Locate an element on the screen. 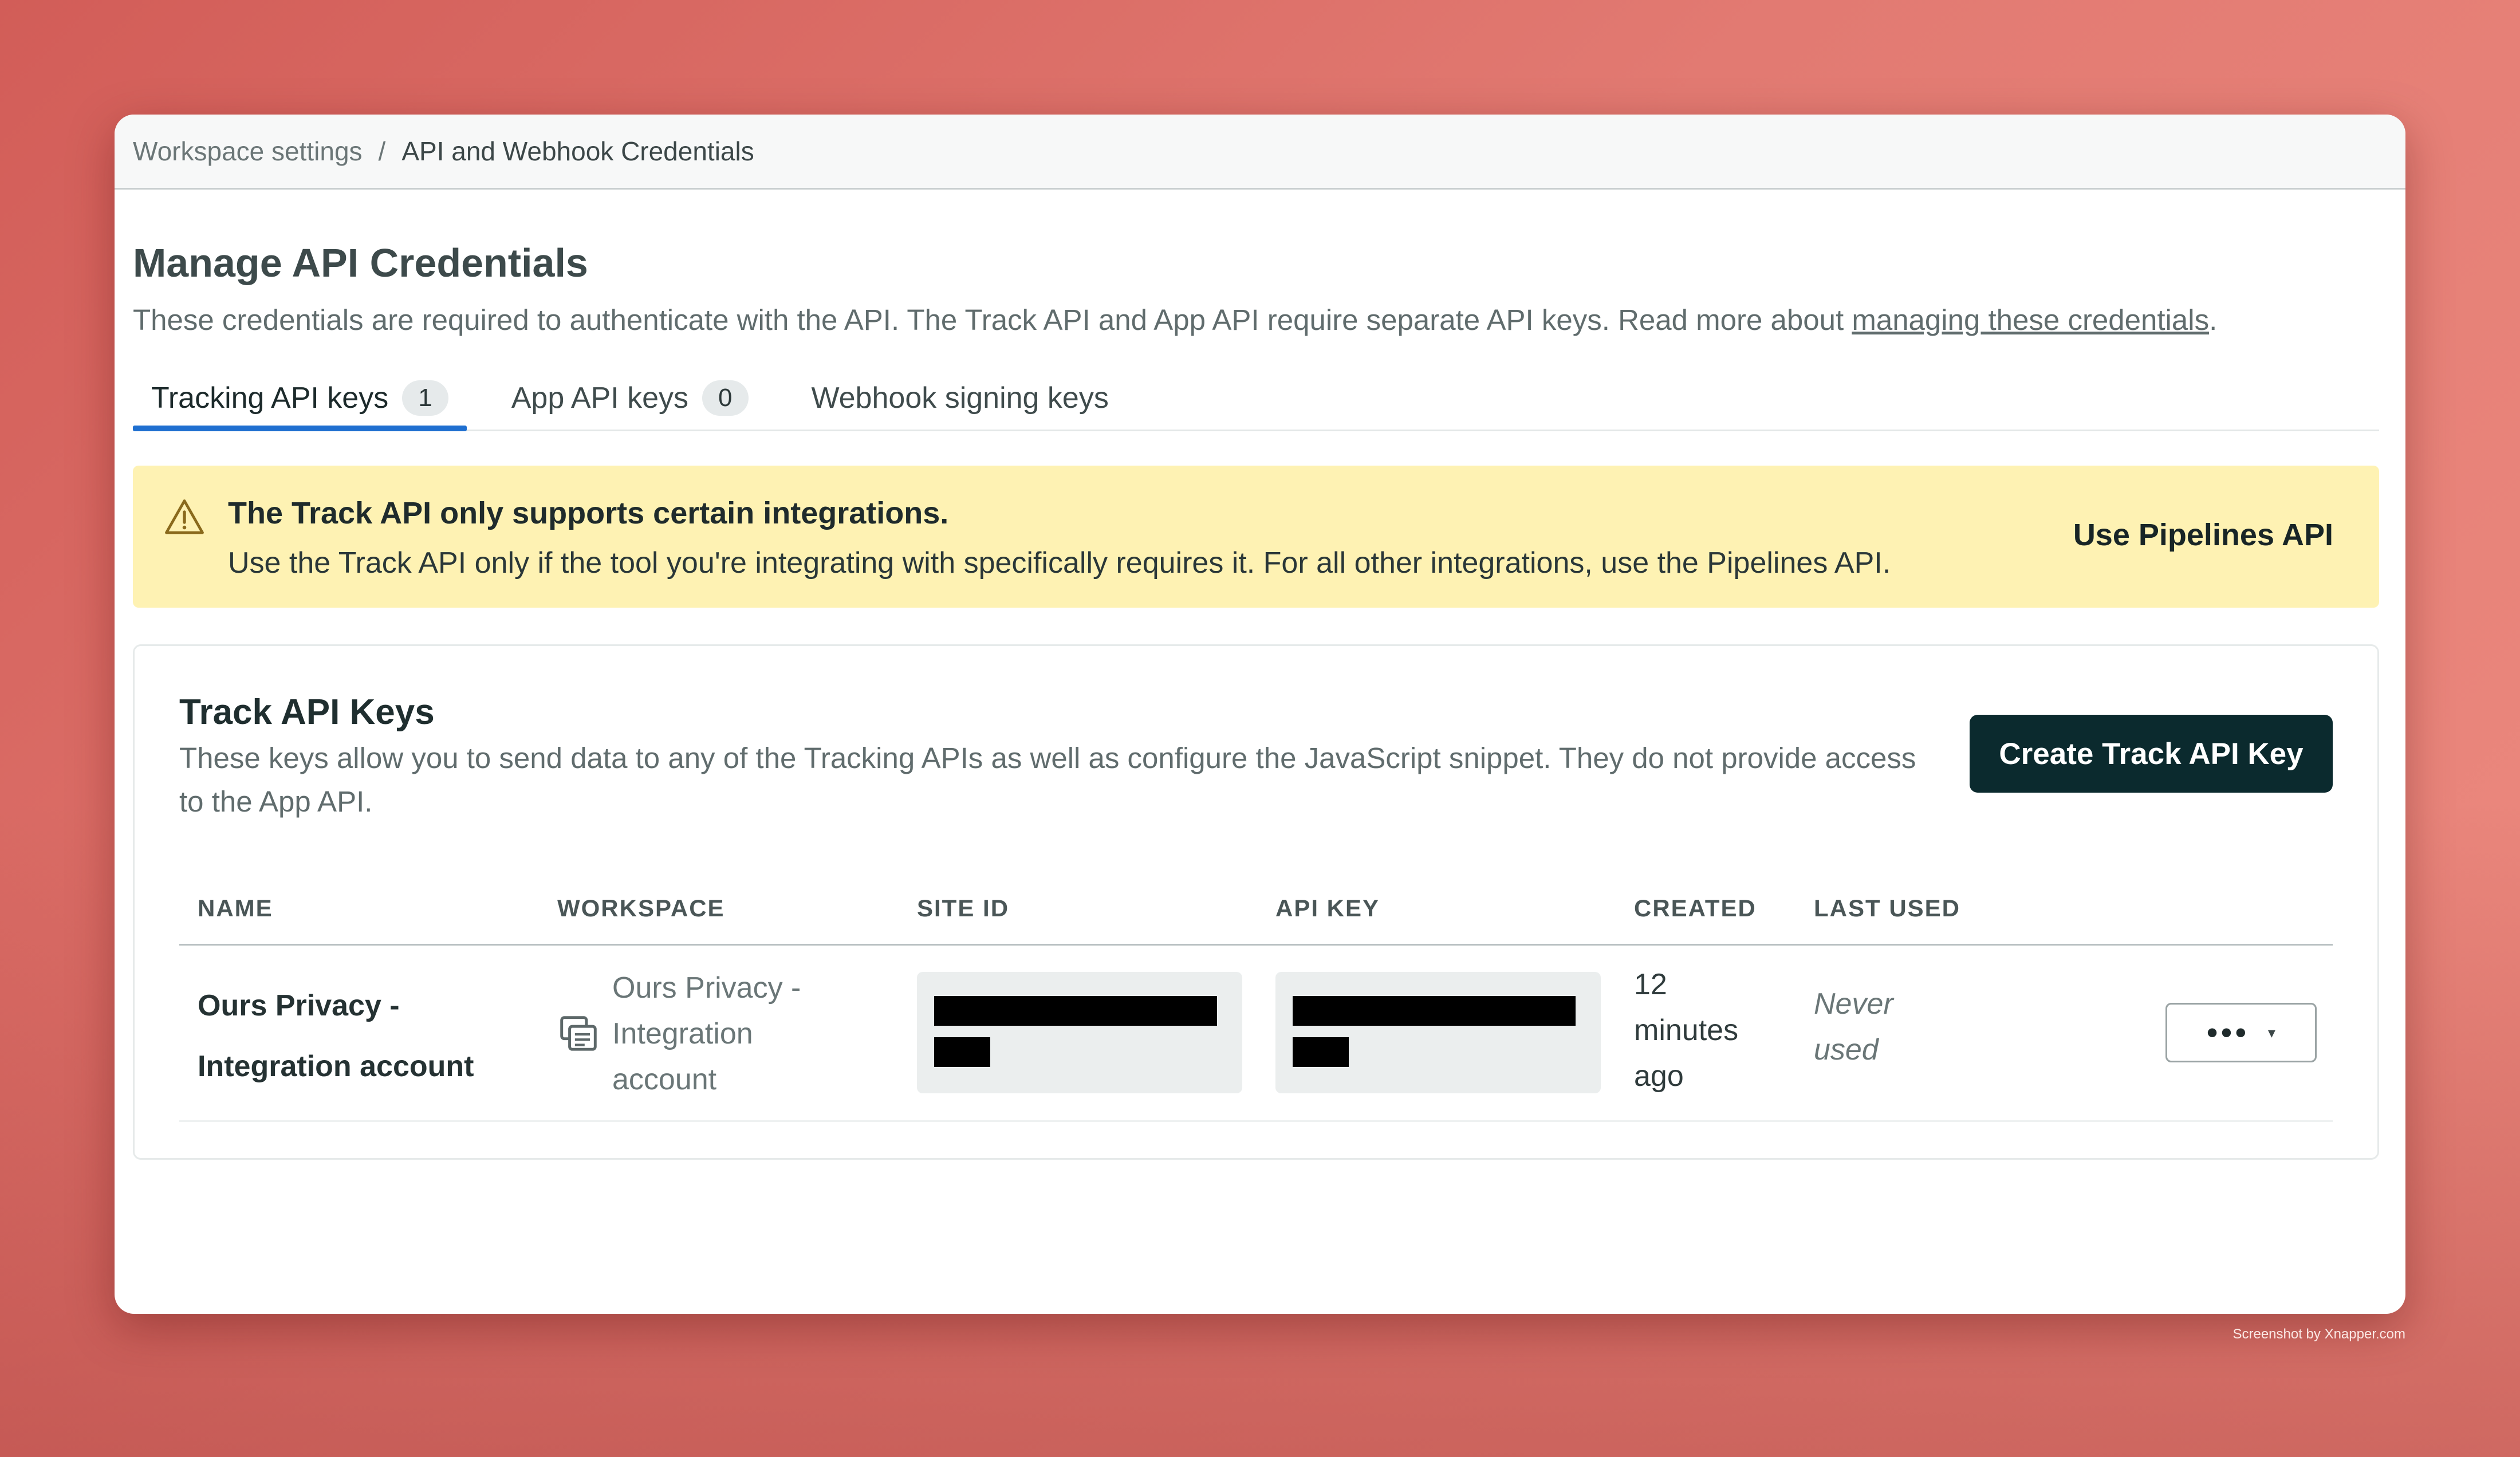 The height and width of the screenshot is (1457, 2520). key-name-line: Integration account is located at coordinates (336, 1066).